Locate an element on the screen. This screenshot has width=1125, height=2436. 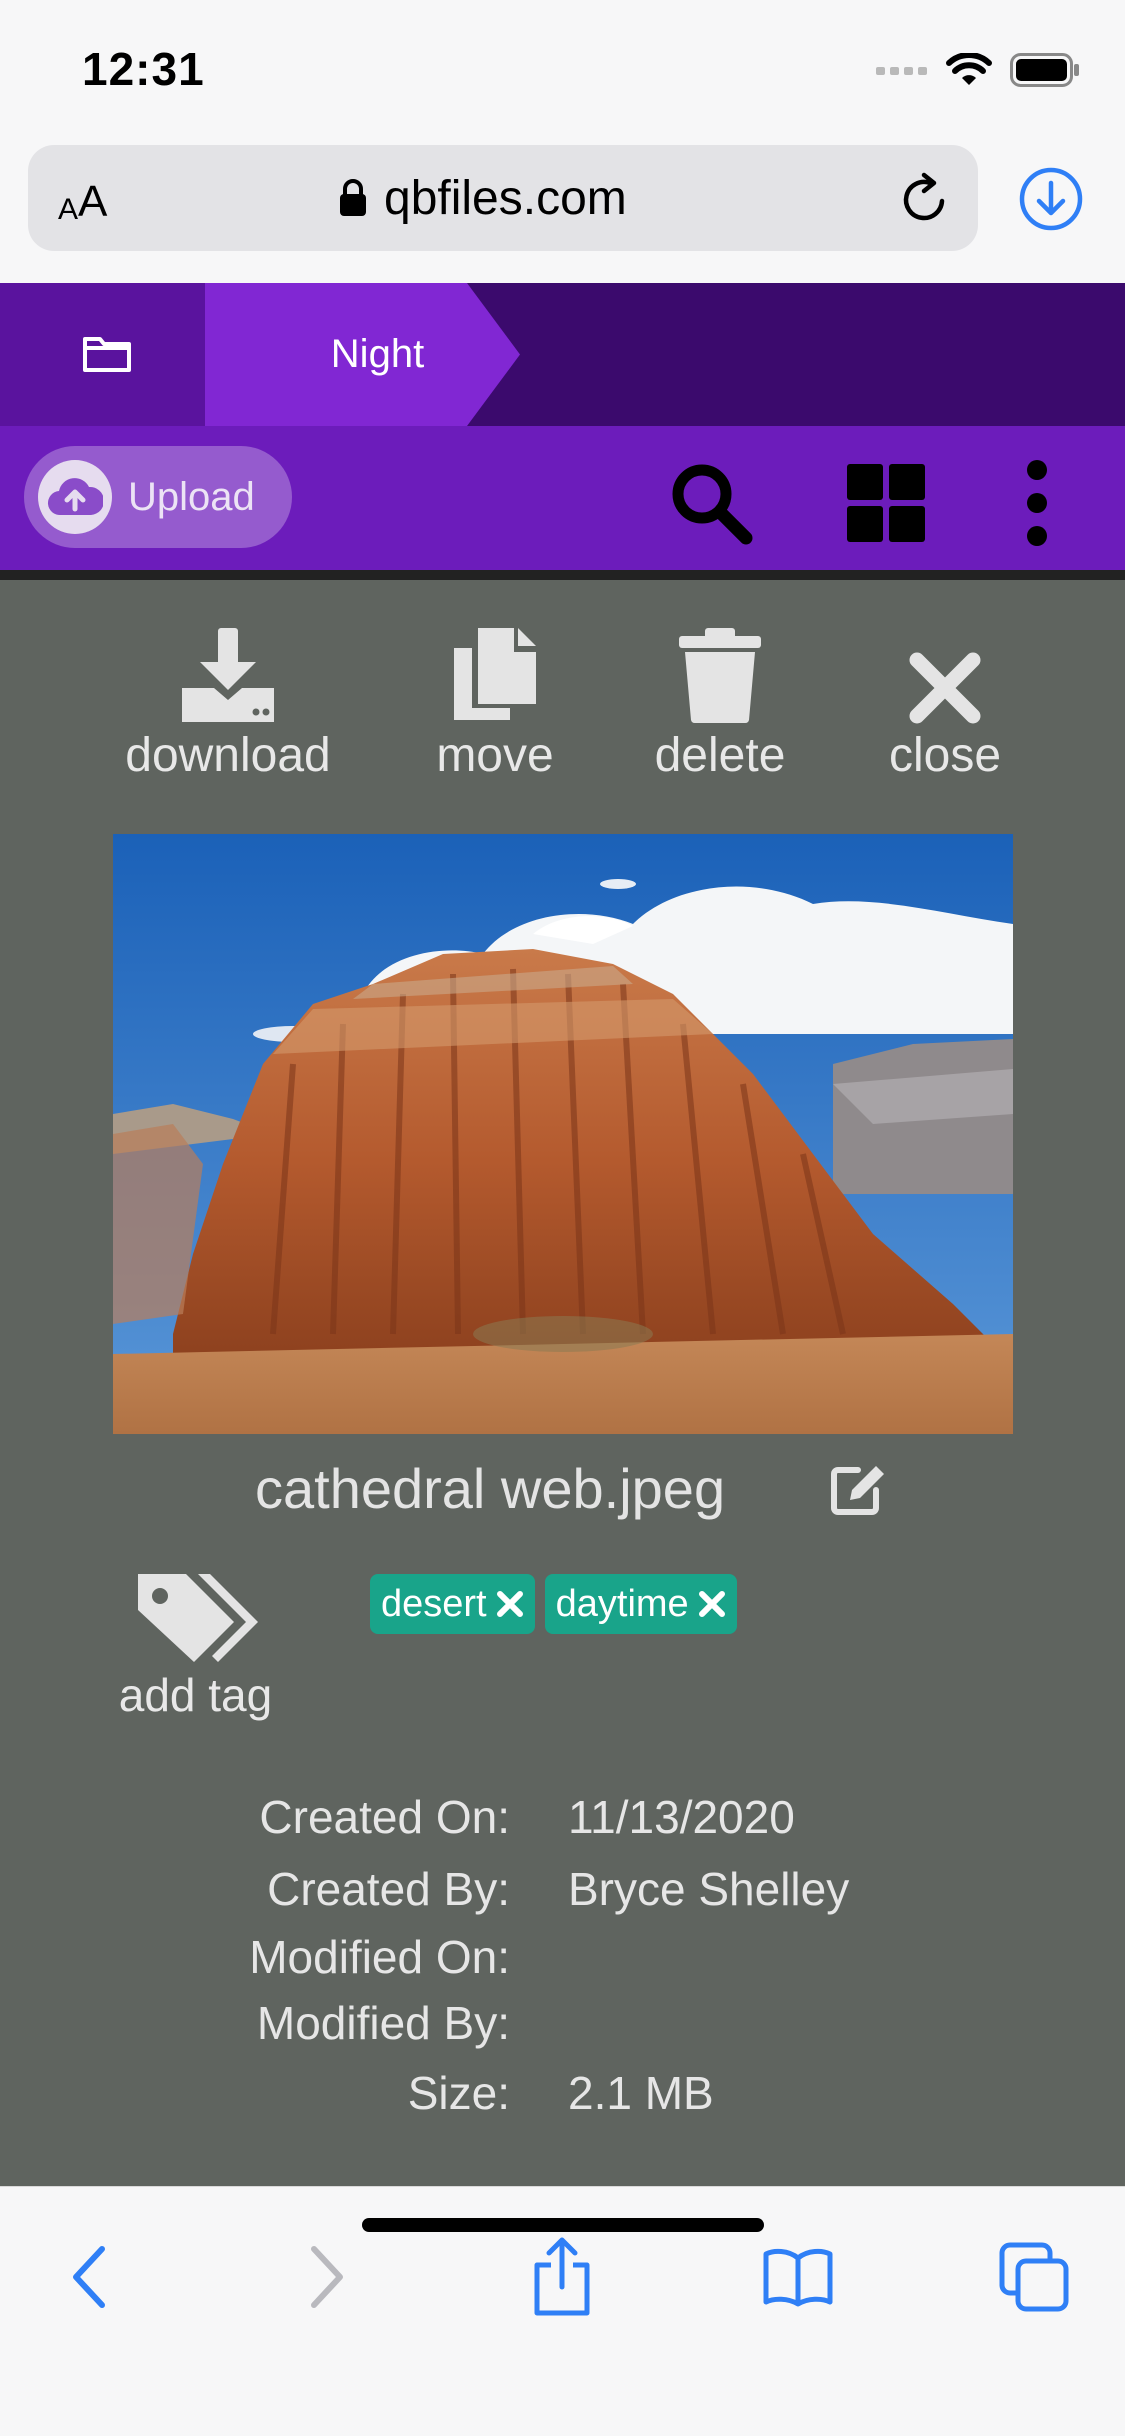
upload-label: Upload is located at coordinates (191, 496).